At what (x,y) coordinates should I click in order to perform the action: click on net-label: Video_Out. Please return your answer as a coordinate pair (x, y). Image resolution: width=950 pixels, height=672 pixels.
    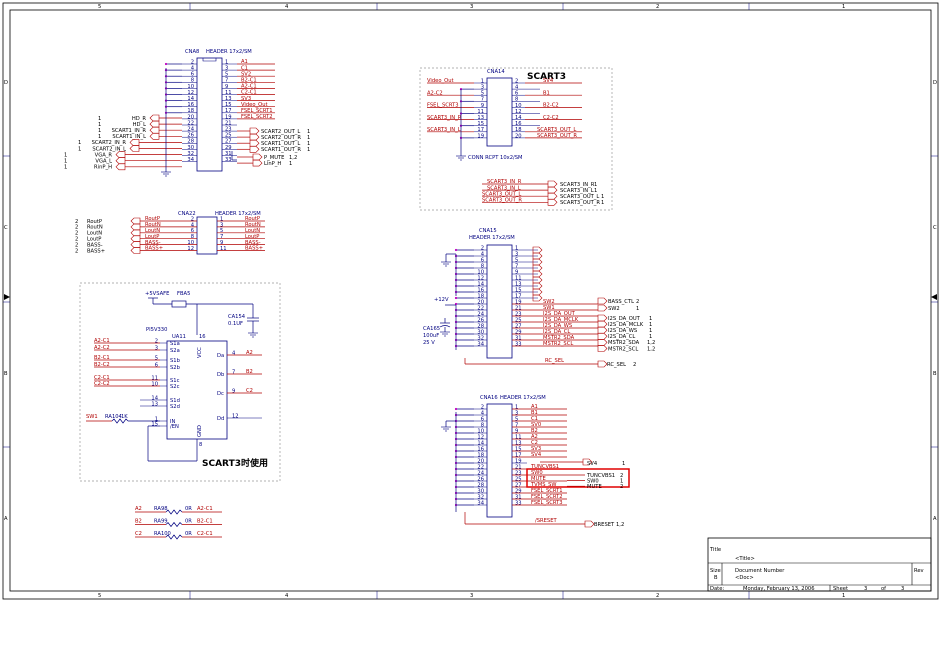
    Looking at the image, I should click on (254, 105).